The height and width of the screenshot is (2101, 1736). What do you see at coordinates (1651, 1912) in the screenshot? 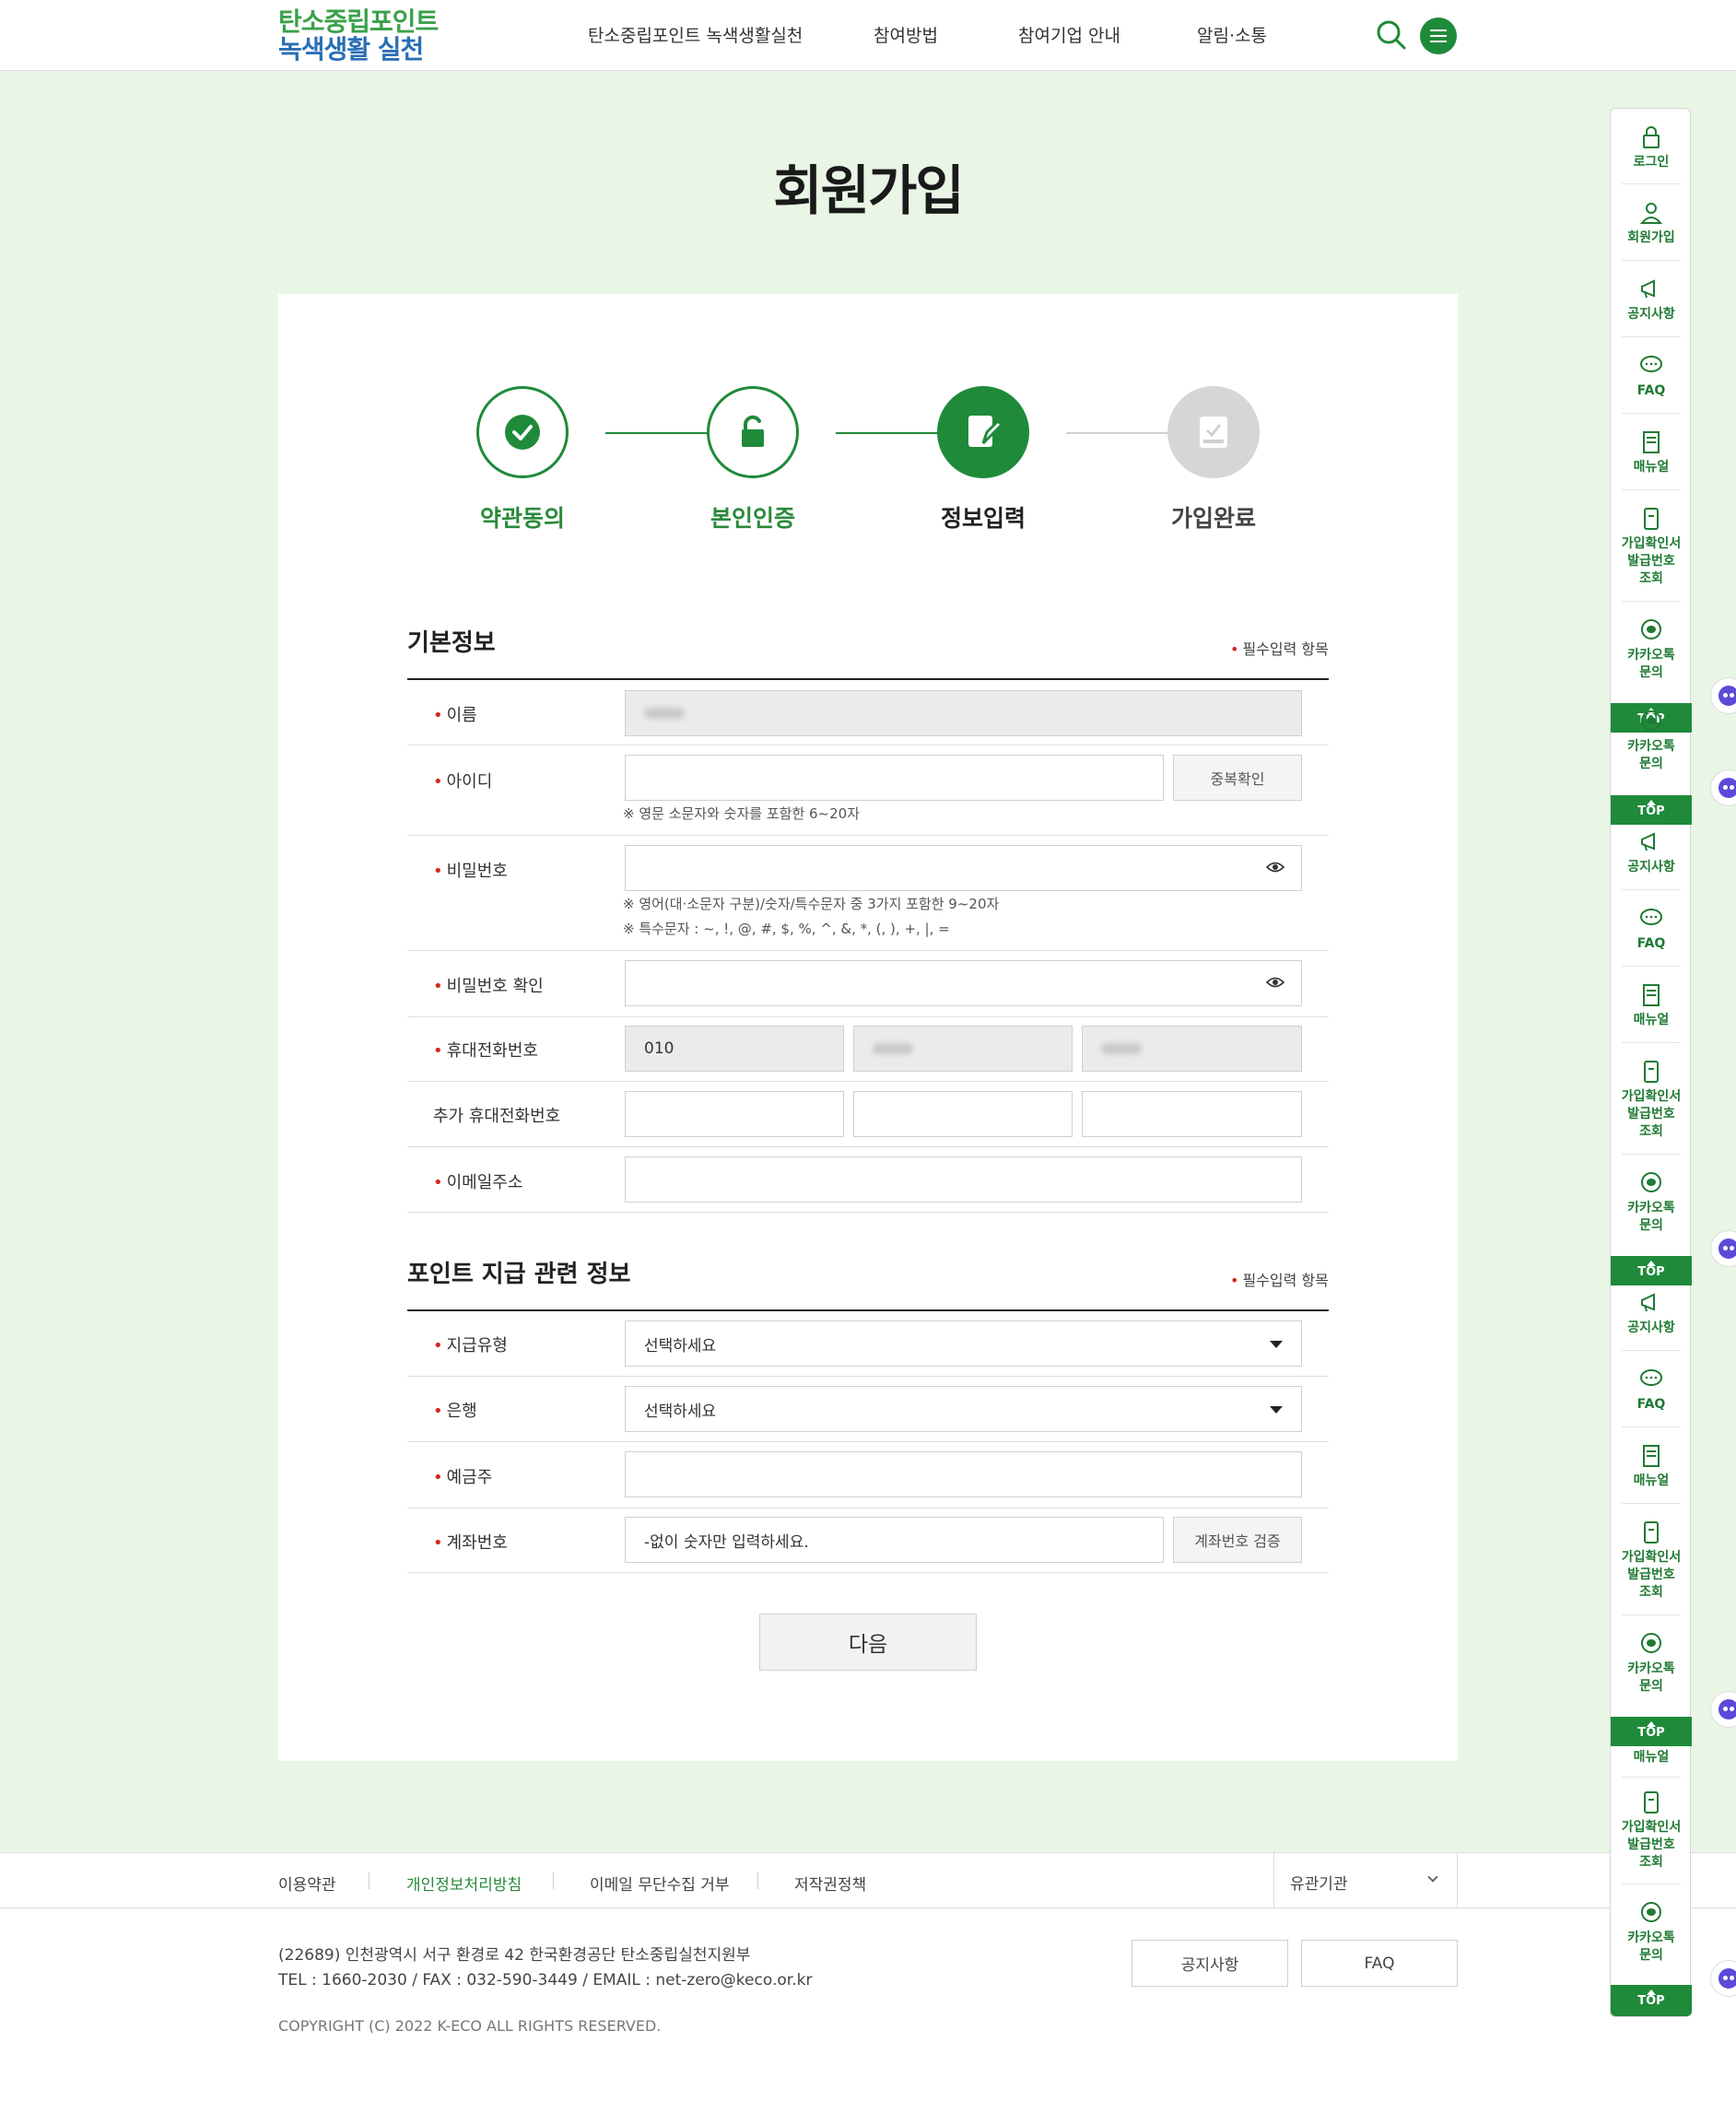
I see `kakao-talk-icon` at bounding box center [1651, 1912].